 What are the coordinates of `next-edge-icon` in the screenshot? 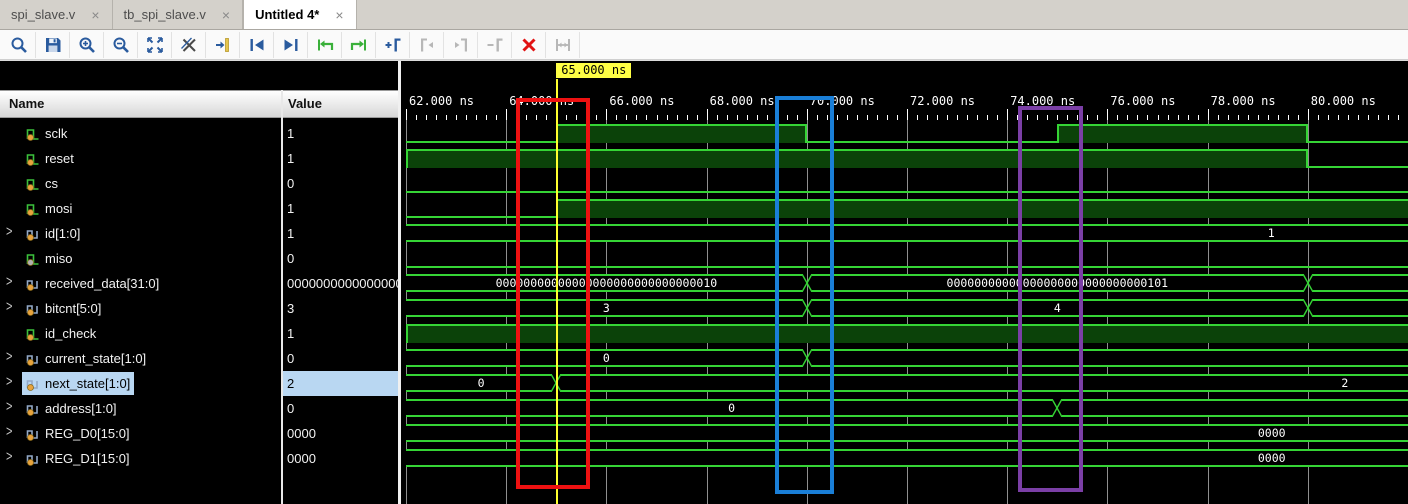 It's located at (291, 45).